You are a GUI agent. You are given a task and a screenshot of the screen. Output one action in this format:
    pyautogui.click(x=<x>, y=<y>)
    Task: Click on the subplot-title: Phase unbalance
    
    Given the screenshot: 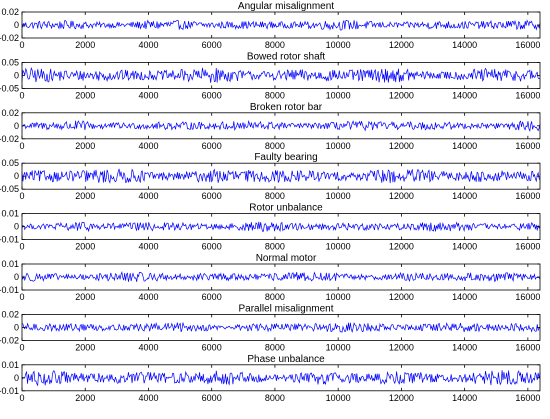 What is the action you would take?
    pyautogui.click(x=286, y=359)
    